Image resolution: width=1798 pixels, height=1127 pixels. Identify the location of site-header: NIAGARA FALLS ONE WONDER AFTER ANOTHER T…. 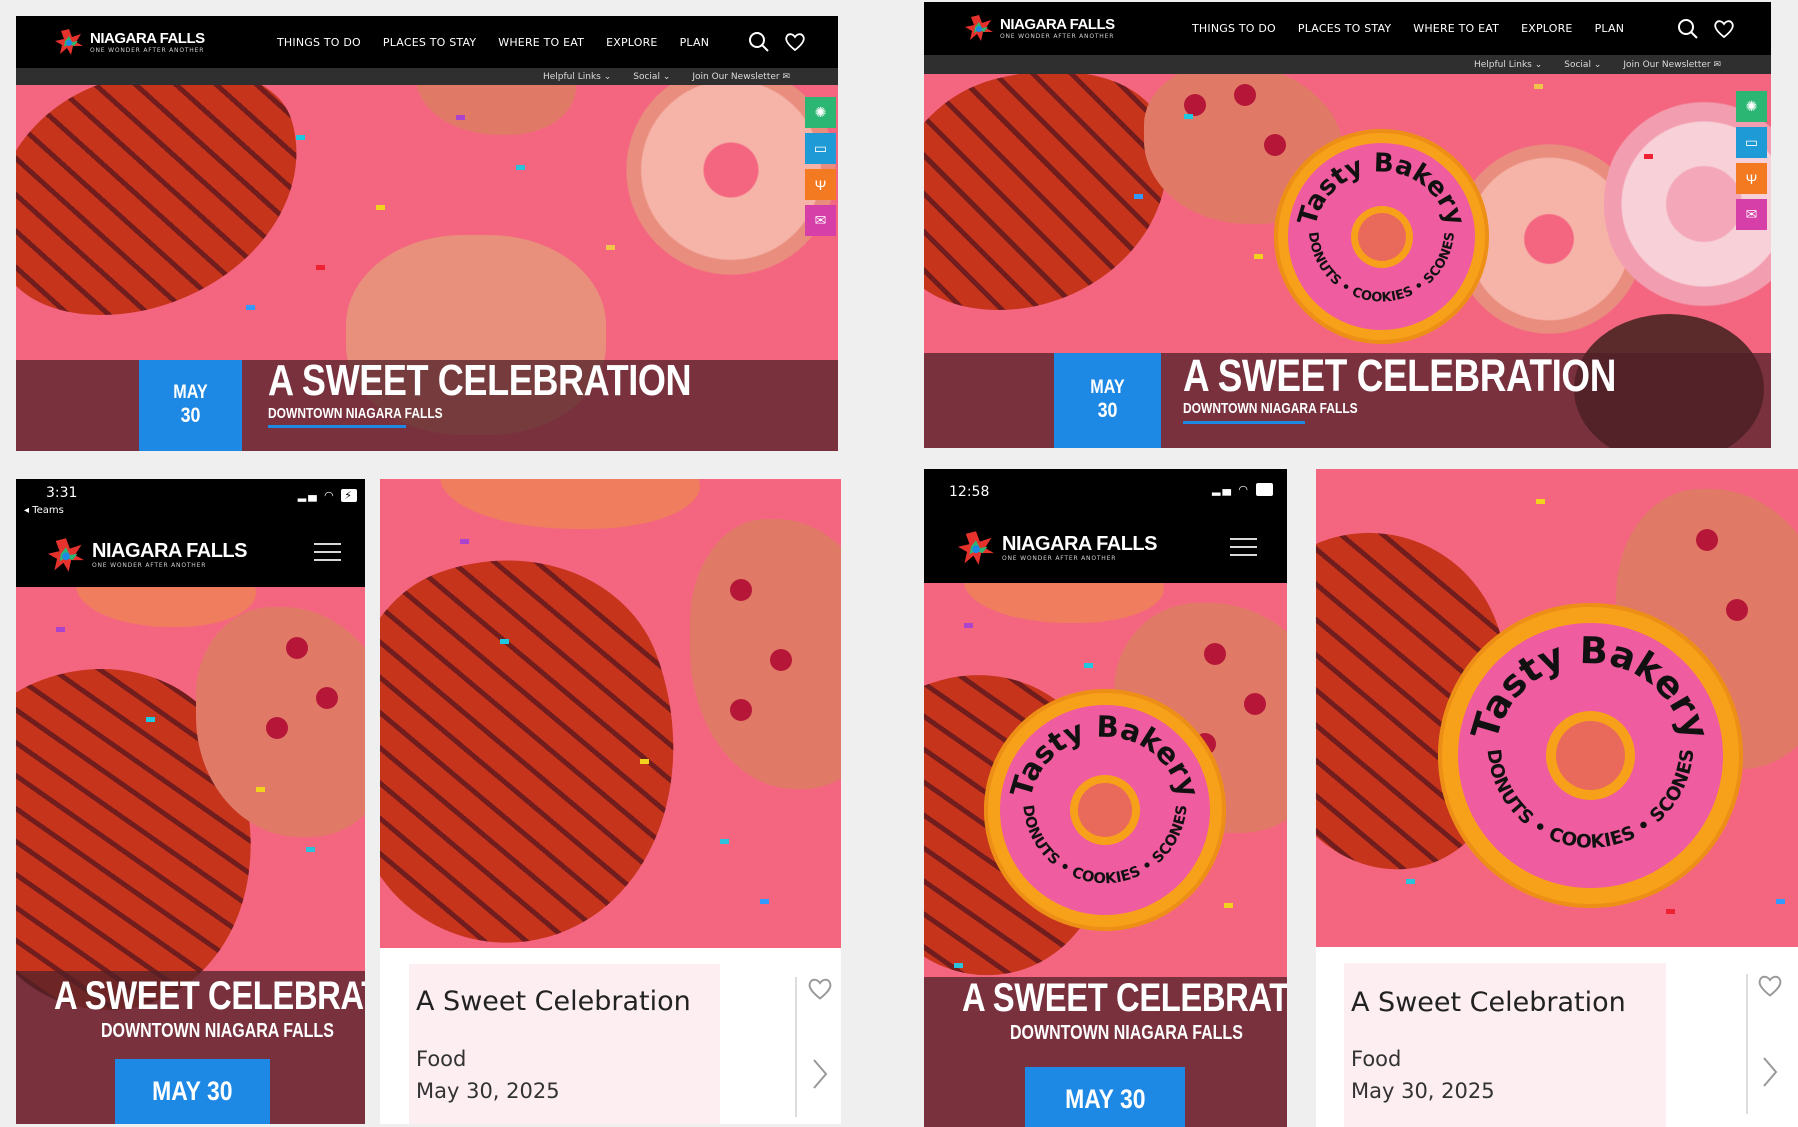
(1347, 28).